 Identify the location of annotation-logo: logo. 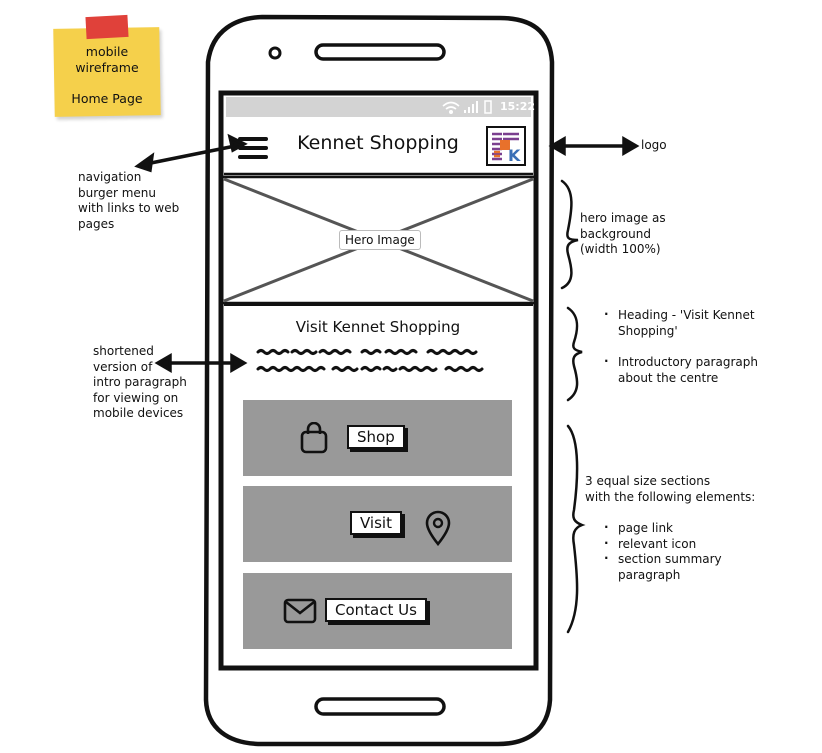
(654, 145).